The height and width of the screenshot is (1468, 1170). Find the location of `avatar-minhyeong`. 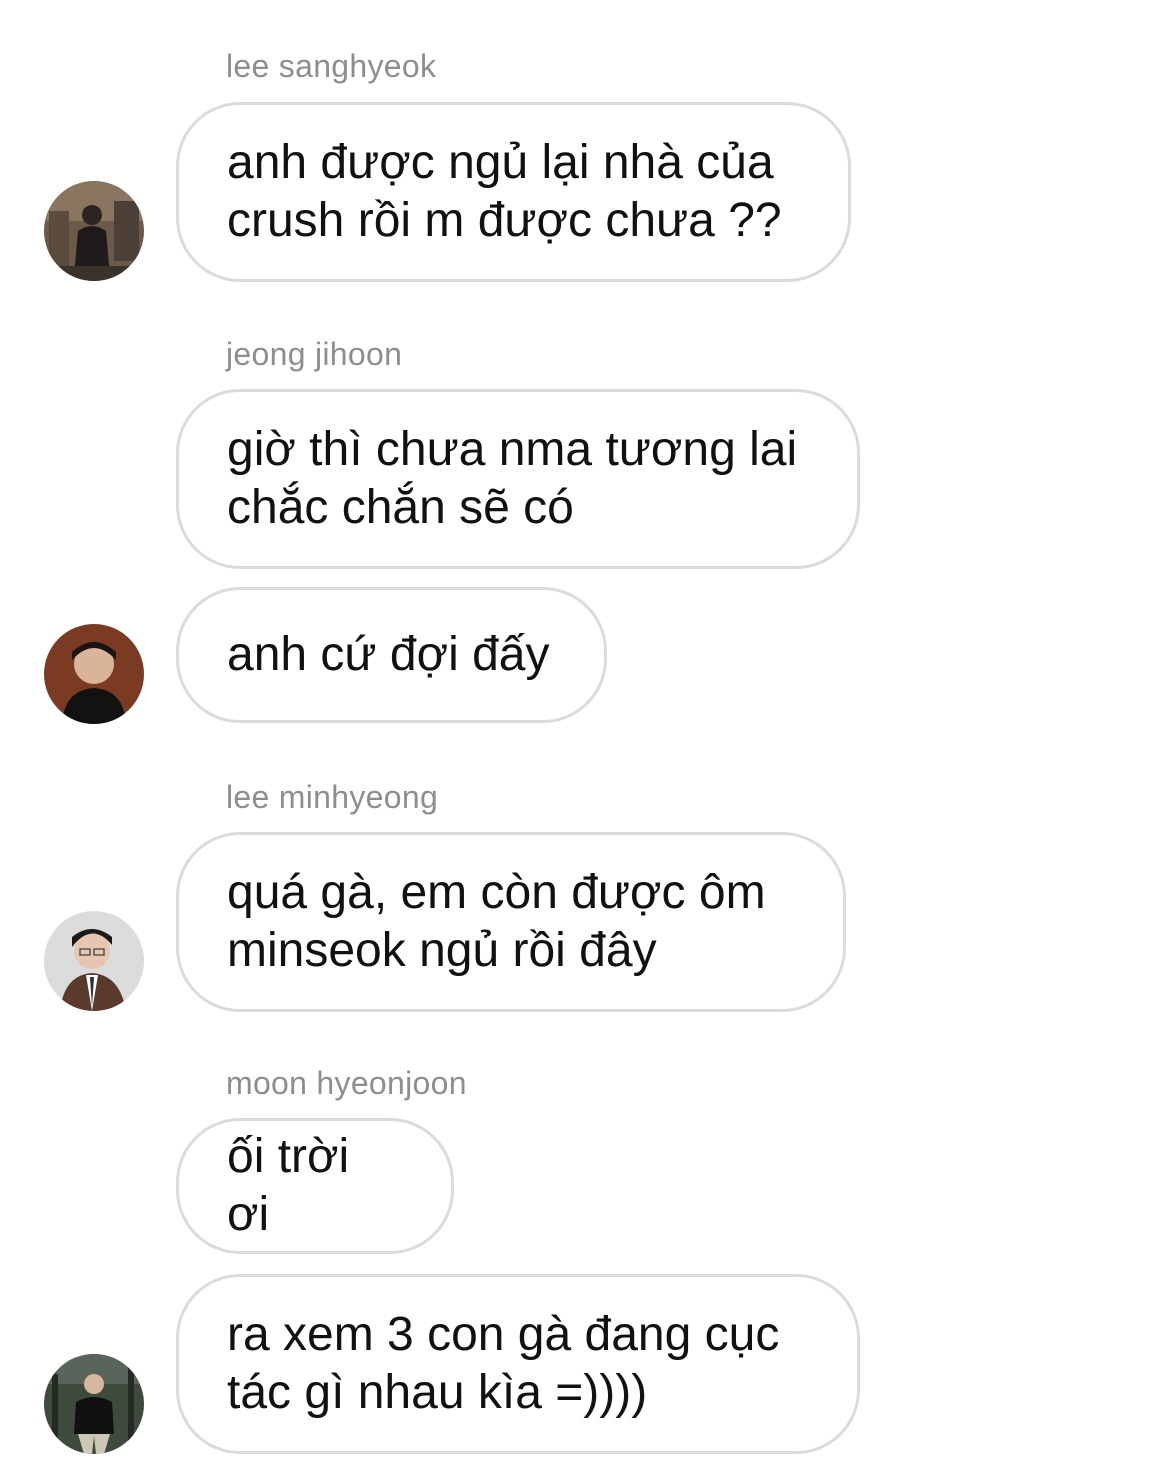

avatar-minhyeong is located at coordinates (94, 961).